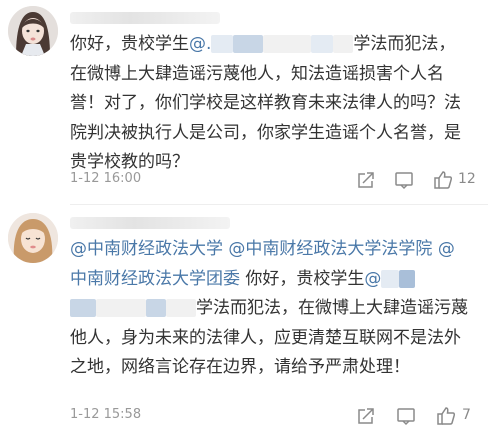 Image resolution: width=488 pixels, height=436 pixels. Describe the element at coordinates (146, 249) in the screenshot. I see `mention-university: @中南财经政法大学` at that location.